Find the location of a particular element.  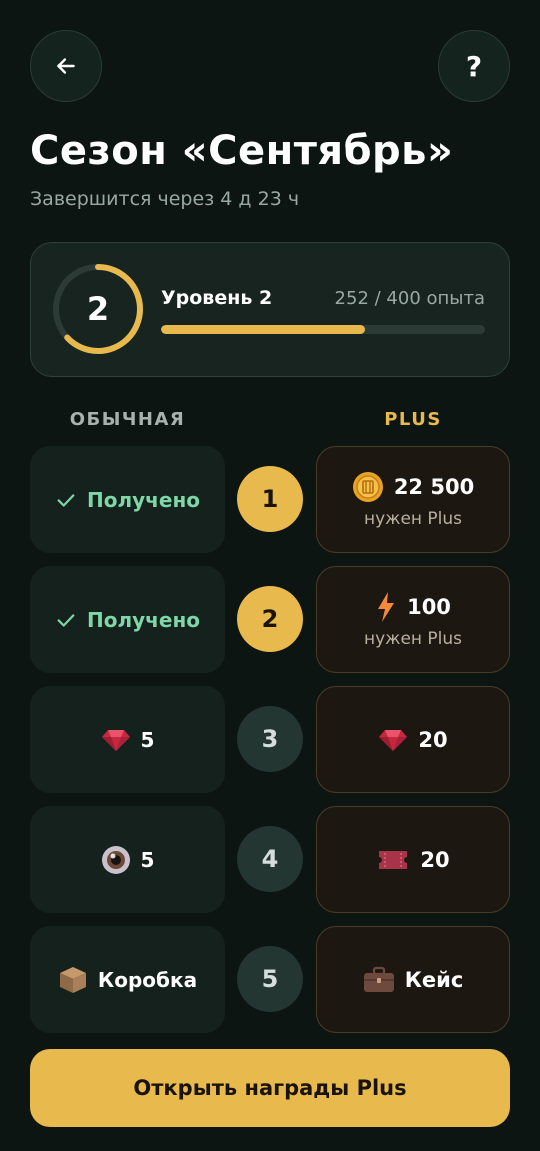

plus-reward-main: Кейс is located at coordinates (413, 980).